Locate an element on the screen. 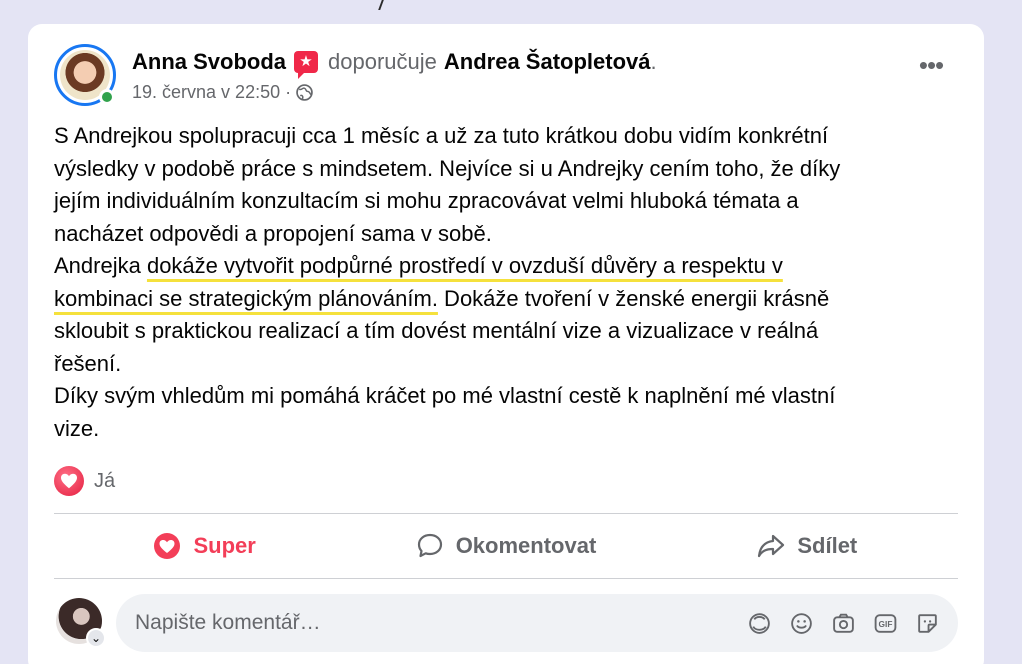 This screenshot has height=664, width=1022. globe-icon is located at coordinates (304, 92).